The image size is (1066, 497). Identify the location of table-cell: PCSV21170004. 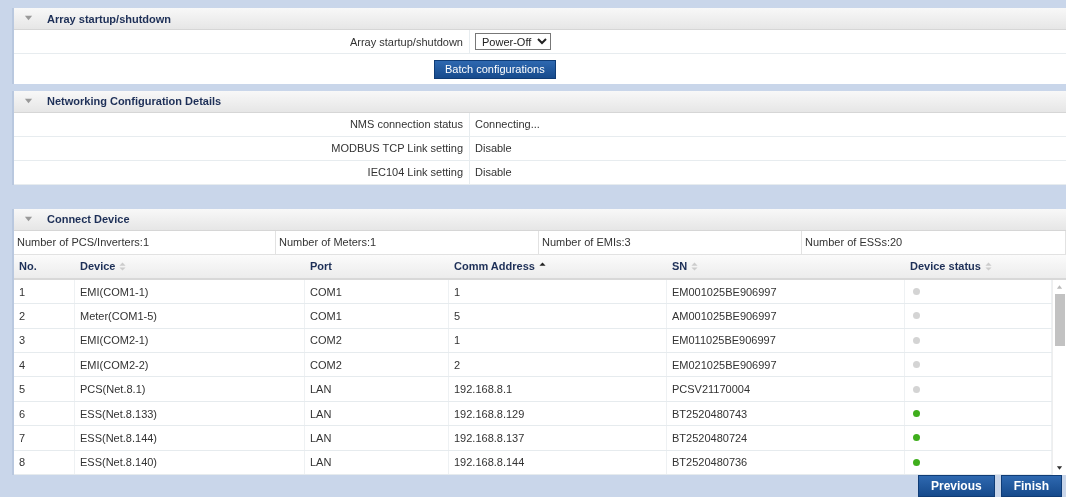
(786, 389).